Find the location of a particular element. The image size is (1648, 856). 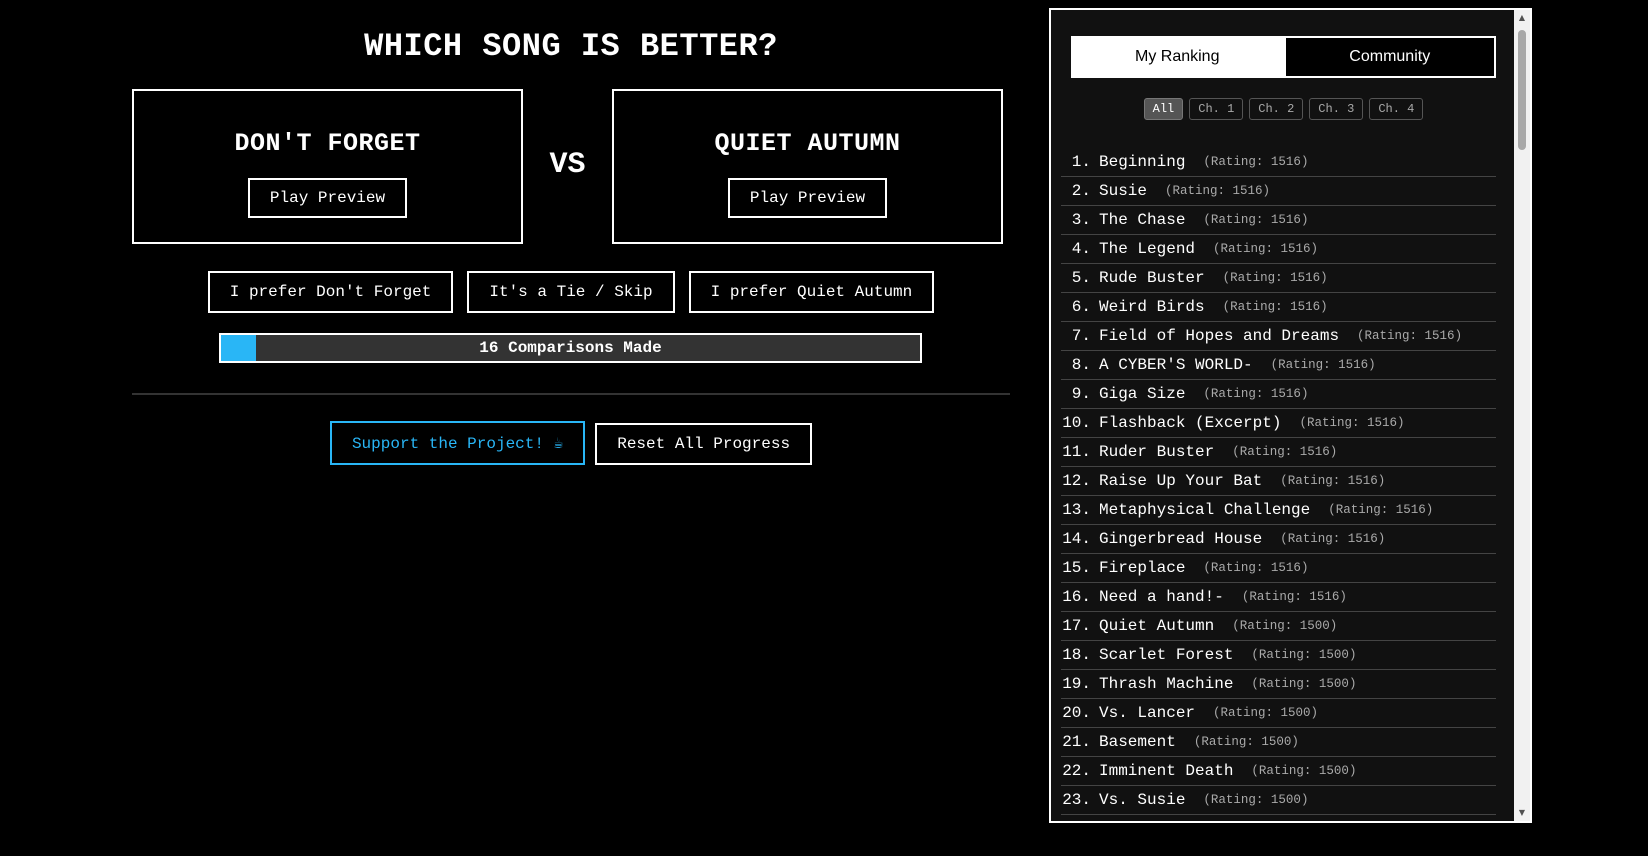

ranking-item: 6. Weird Birds (Rating: 1516) is located at coordinates (1278, 307).